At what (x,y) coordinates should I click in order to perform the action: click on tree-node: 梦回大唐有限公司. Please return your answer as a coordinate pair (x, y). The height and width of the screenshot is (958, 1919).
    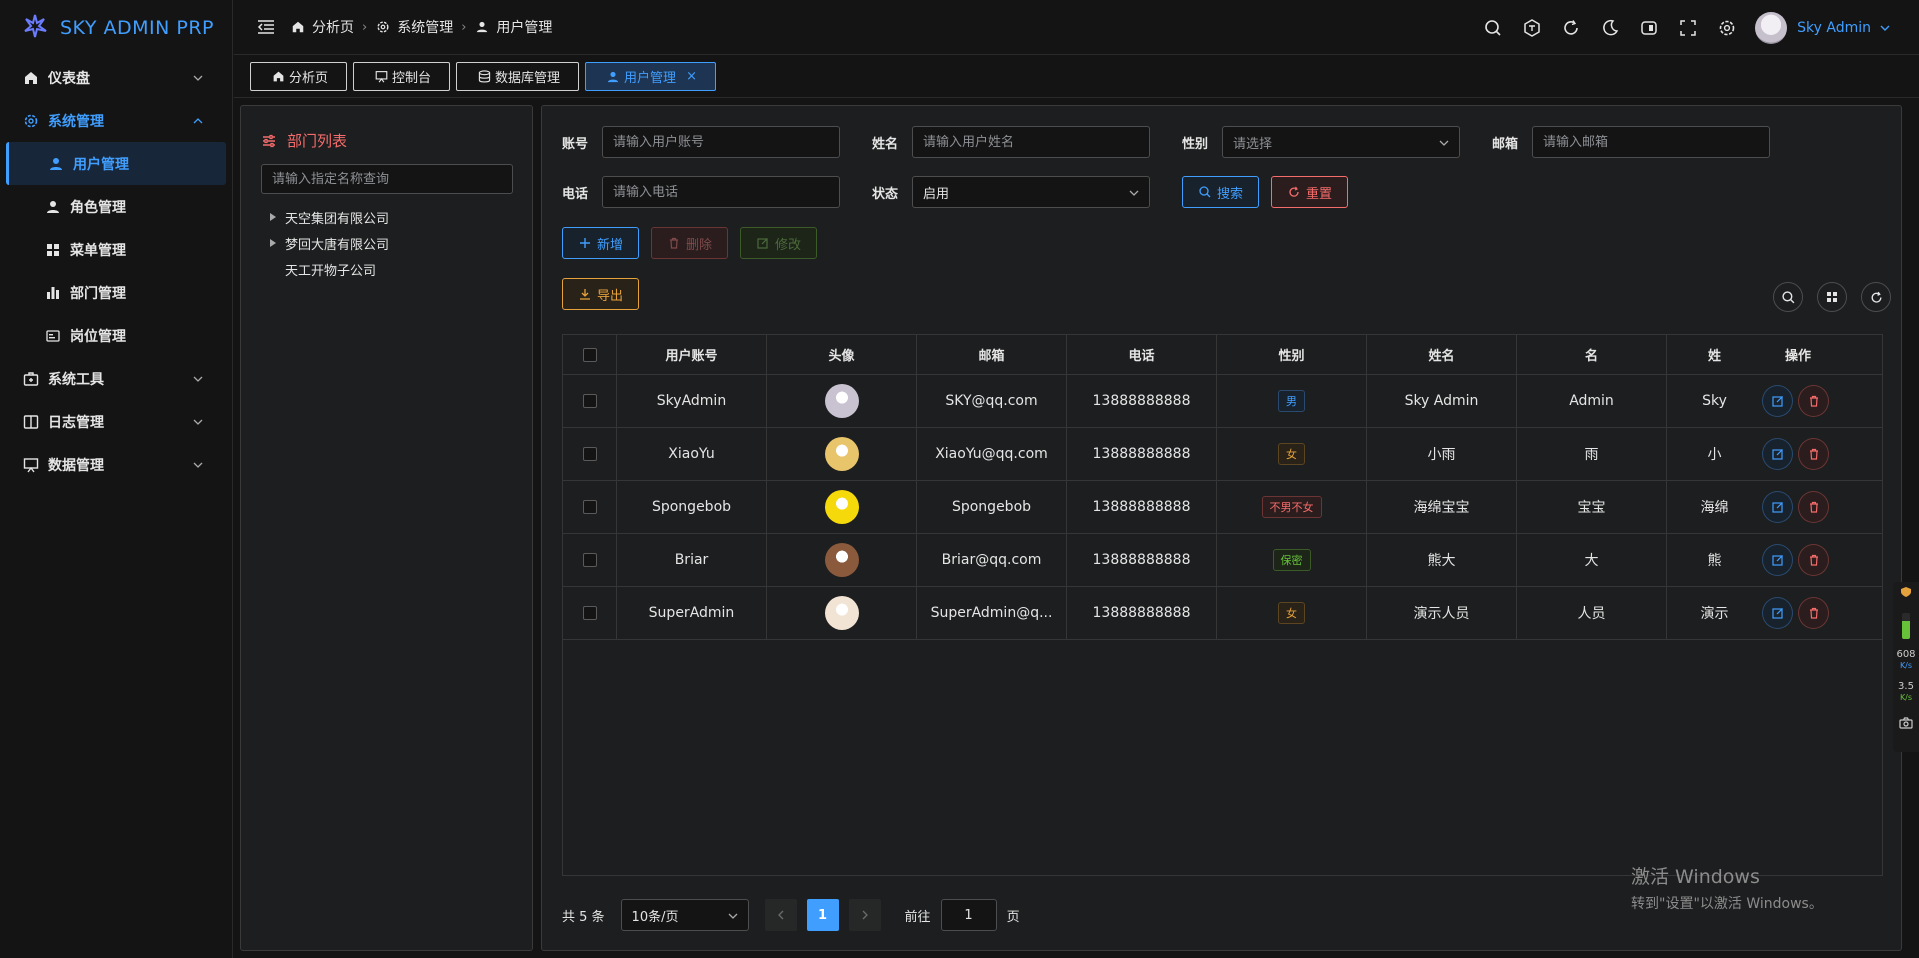
    Looking at the image, I should click on (328, 243).